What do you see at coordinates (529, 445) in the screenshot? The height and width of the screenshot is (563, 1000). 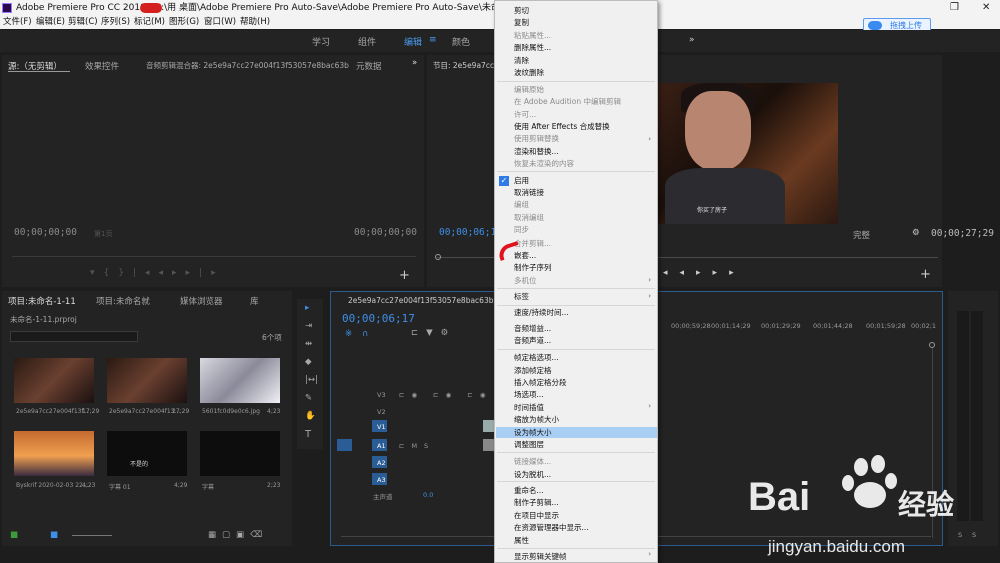 I see `menu-item: 调整图层` at bounding box center [529, 445].